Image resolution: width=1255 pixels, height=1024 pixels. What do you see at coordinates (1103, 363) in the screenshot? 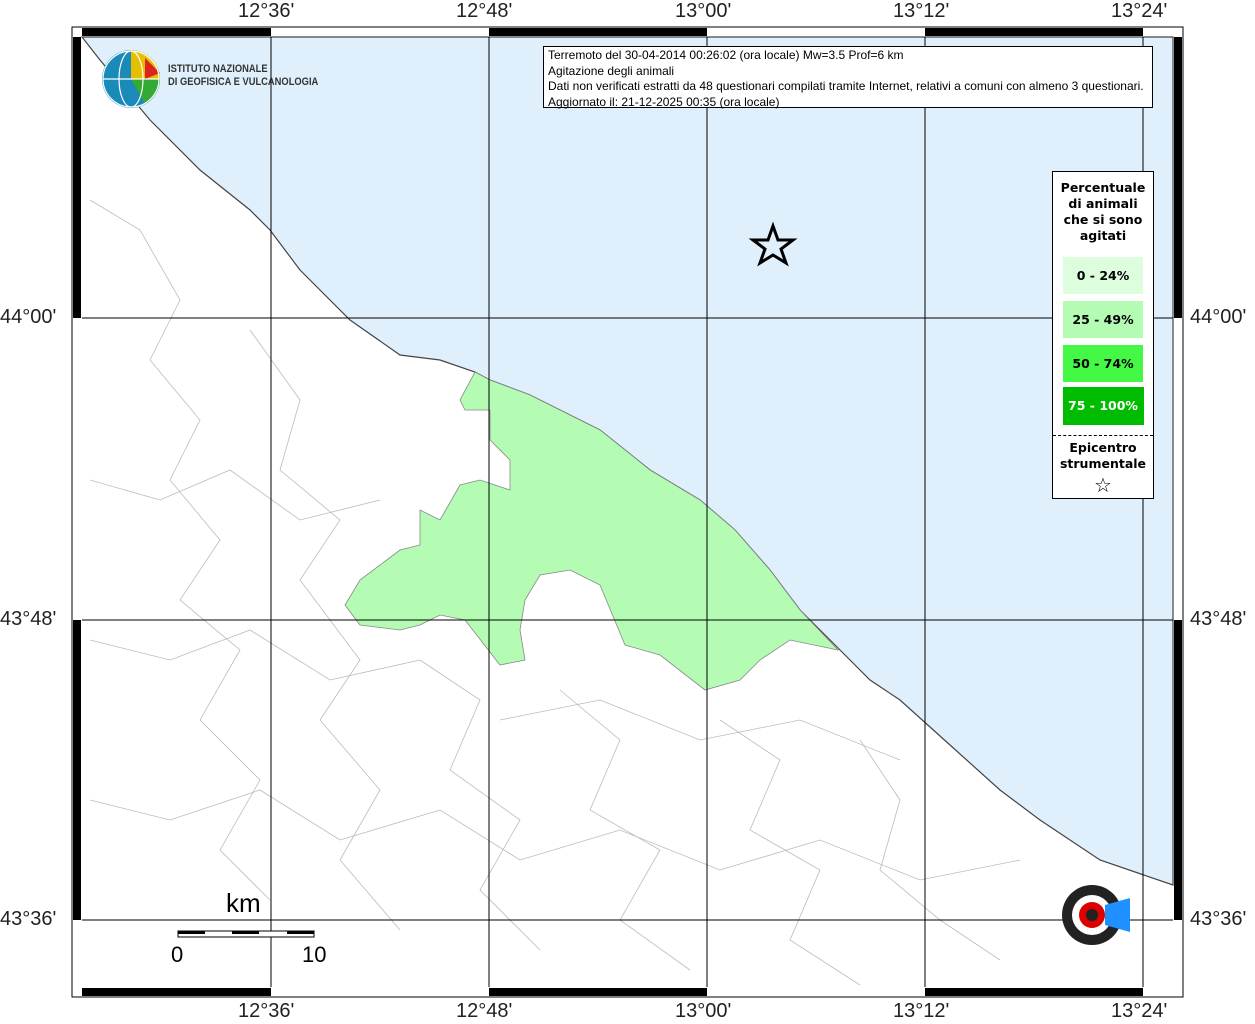
I see `legend-class-50-74: 50 - 74%` at bounding box center [1103, 363].